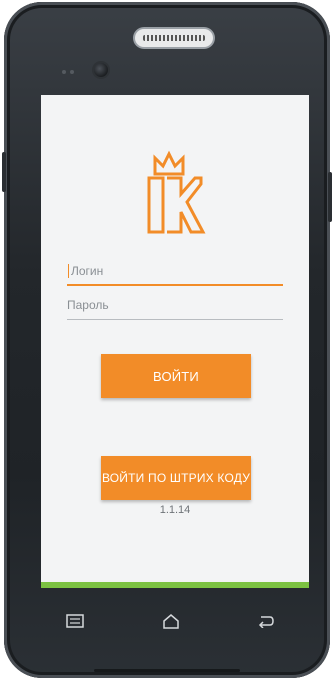 This screenshot has height=681, width=335. What do you see at coordinates (88, 305) in the screenshot?
I see `password-placeholder: Пароль` at bounding box center [88, 305].